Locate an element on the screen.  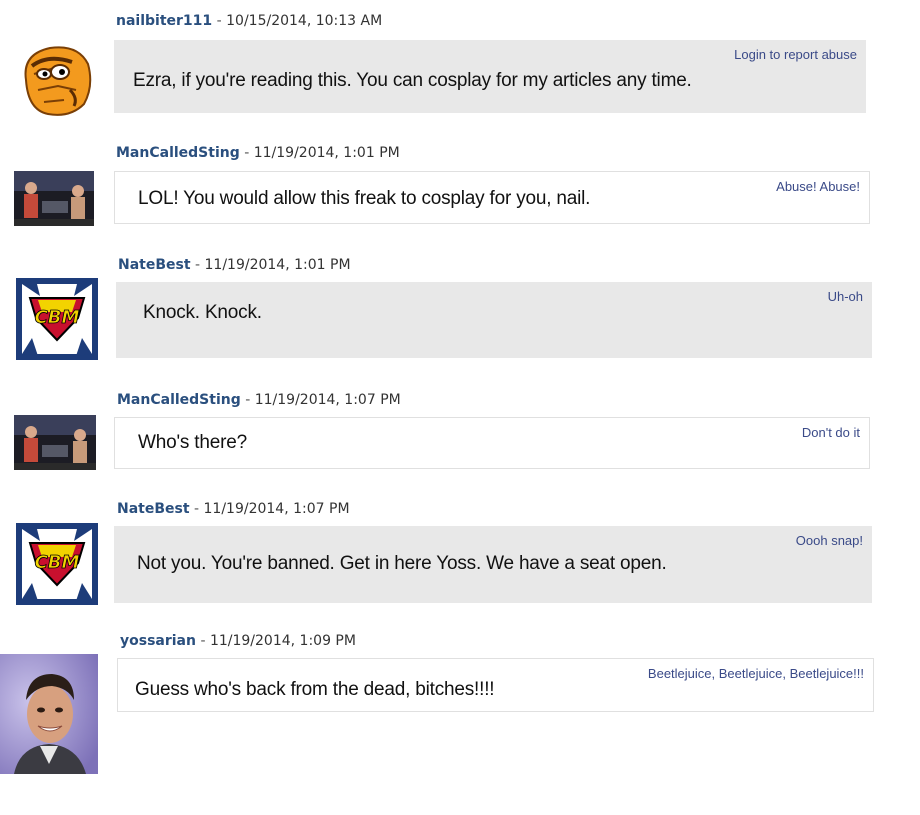
report-abuse-link: Uh-oh is located at coordinates (845, 296).